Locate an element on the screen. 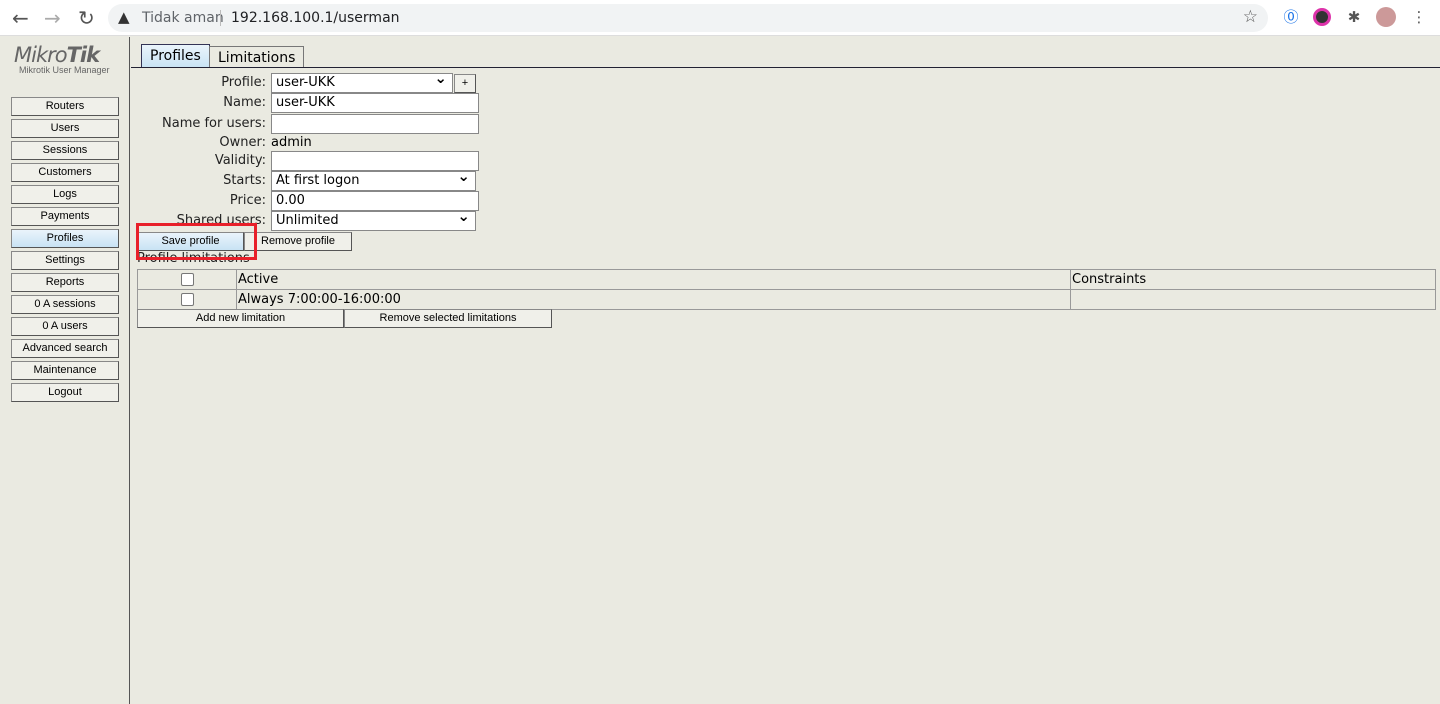 The width and height of the screenshot is (1440, 704). row-checkbox is located at coordinates (187, 299).